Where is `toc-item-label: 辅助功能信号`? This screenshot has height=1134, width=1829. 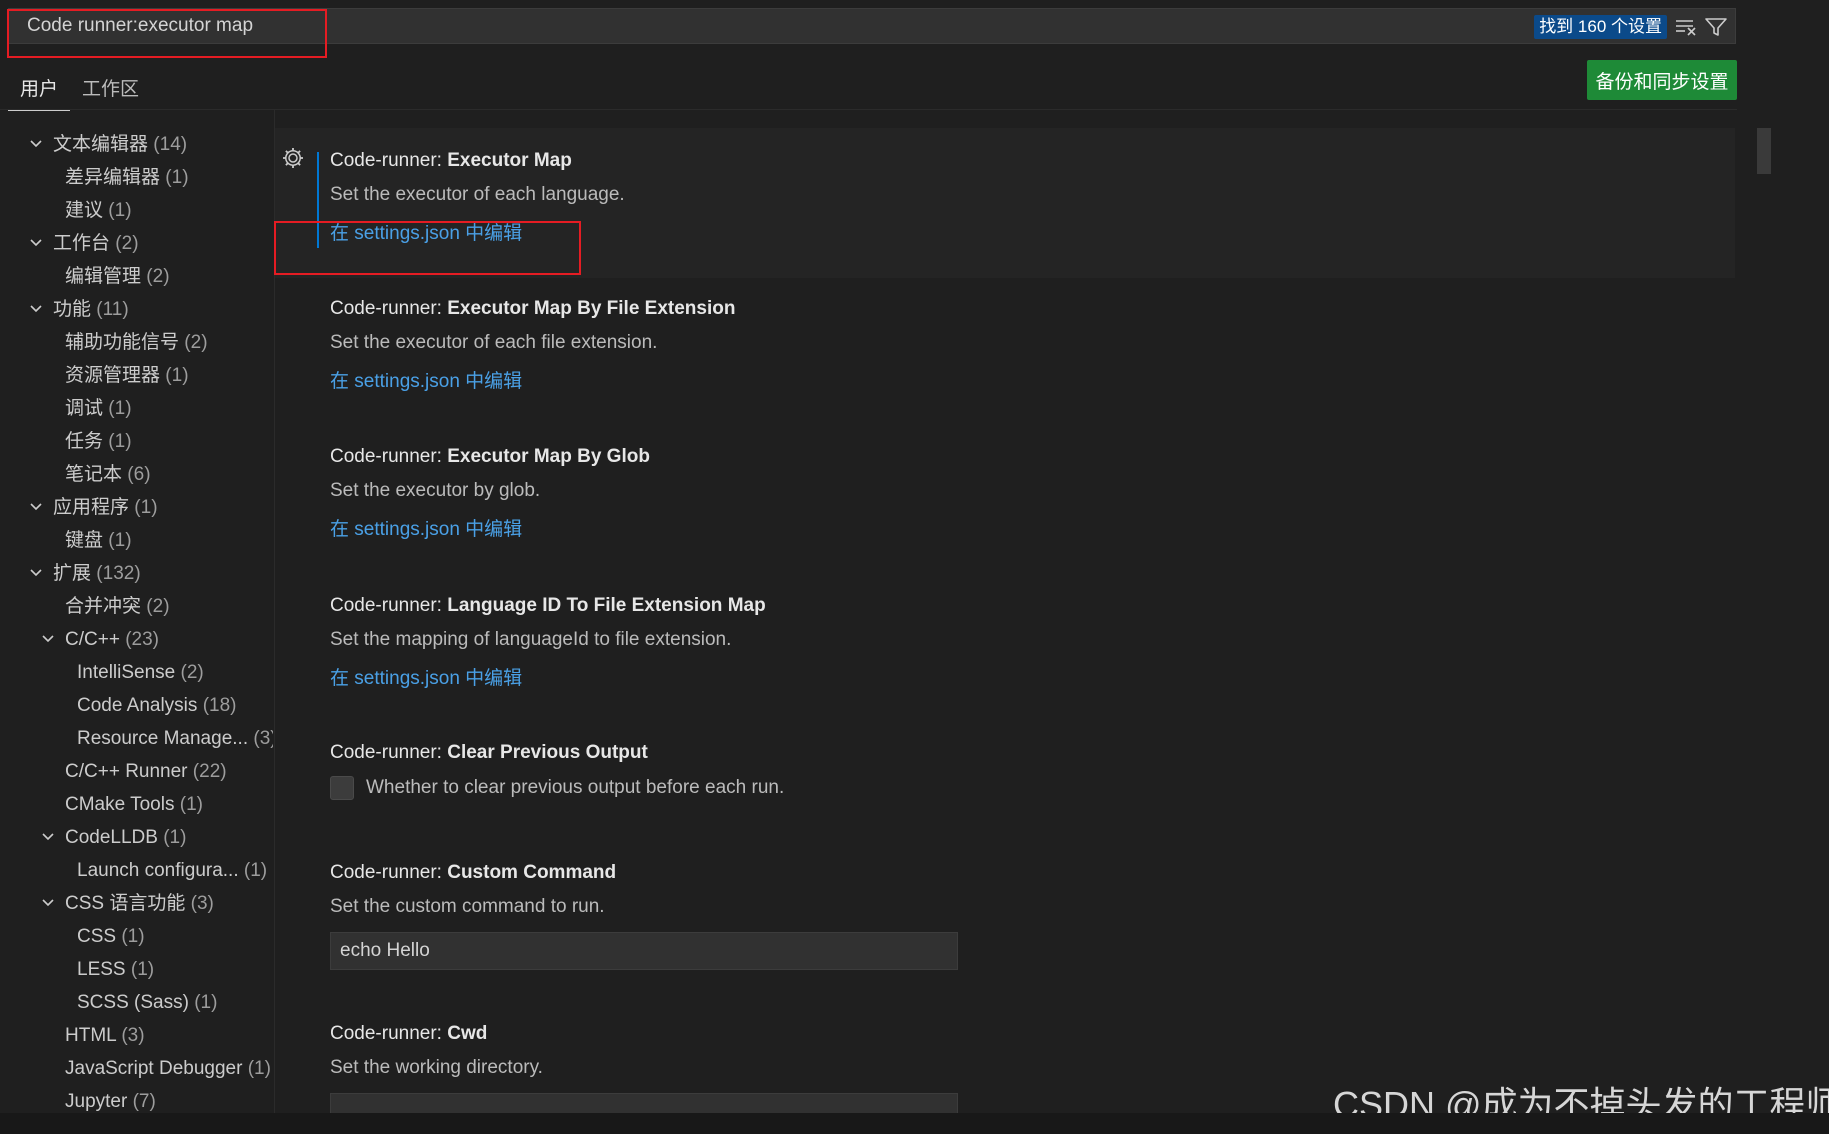
toc-item-label: 辅助功能信号 is located at coordinates (122, 342).